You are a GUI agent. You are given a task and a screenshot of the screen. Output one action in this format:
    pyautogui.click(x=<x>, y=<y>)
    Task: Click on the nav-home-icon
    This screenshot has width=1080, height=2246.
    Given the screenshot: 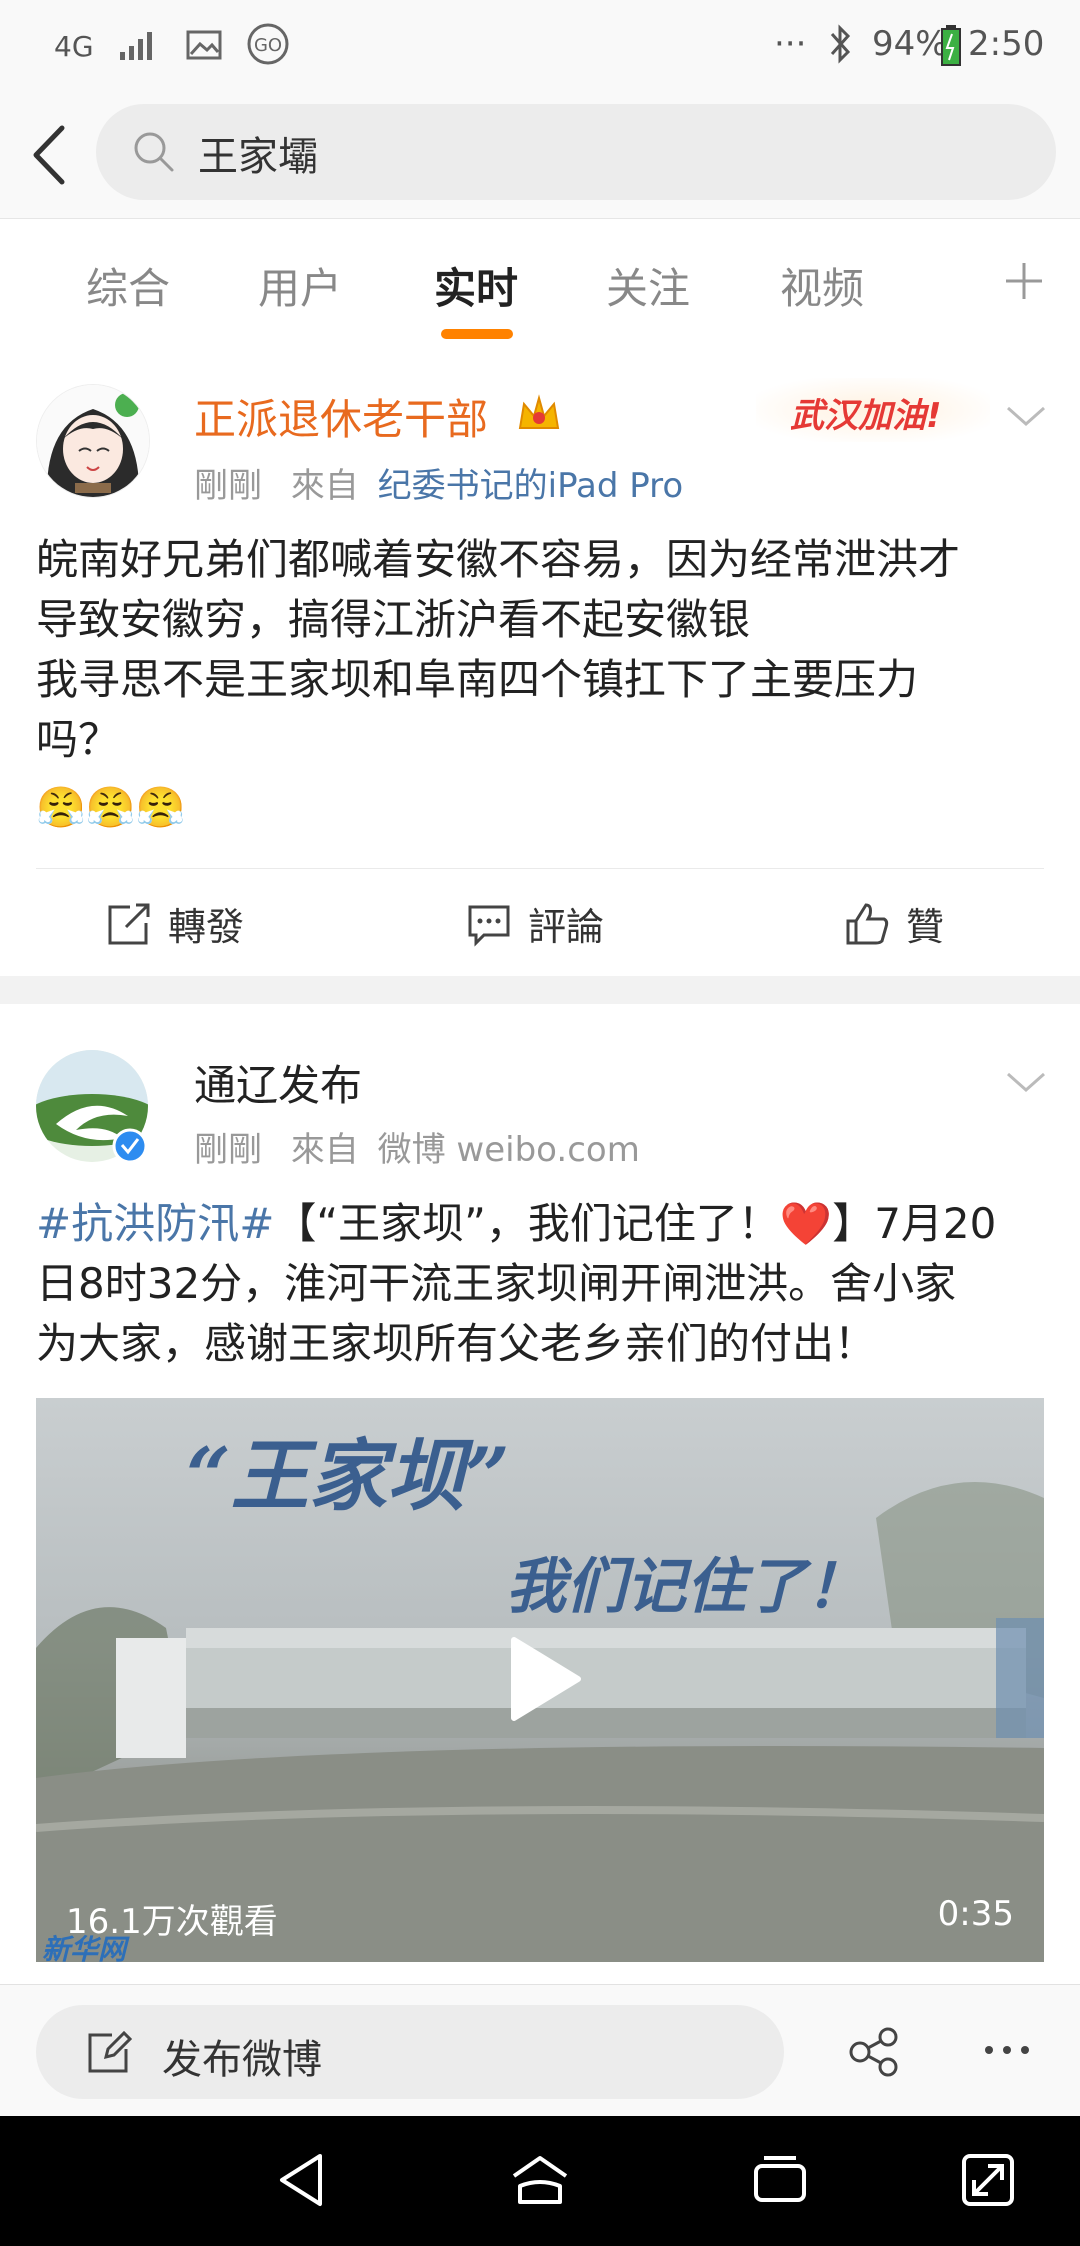 What is the action you would take?
    pyautogui.click(x=540, y=2180)
    